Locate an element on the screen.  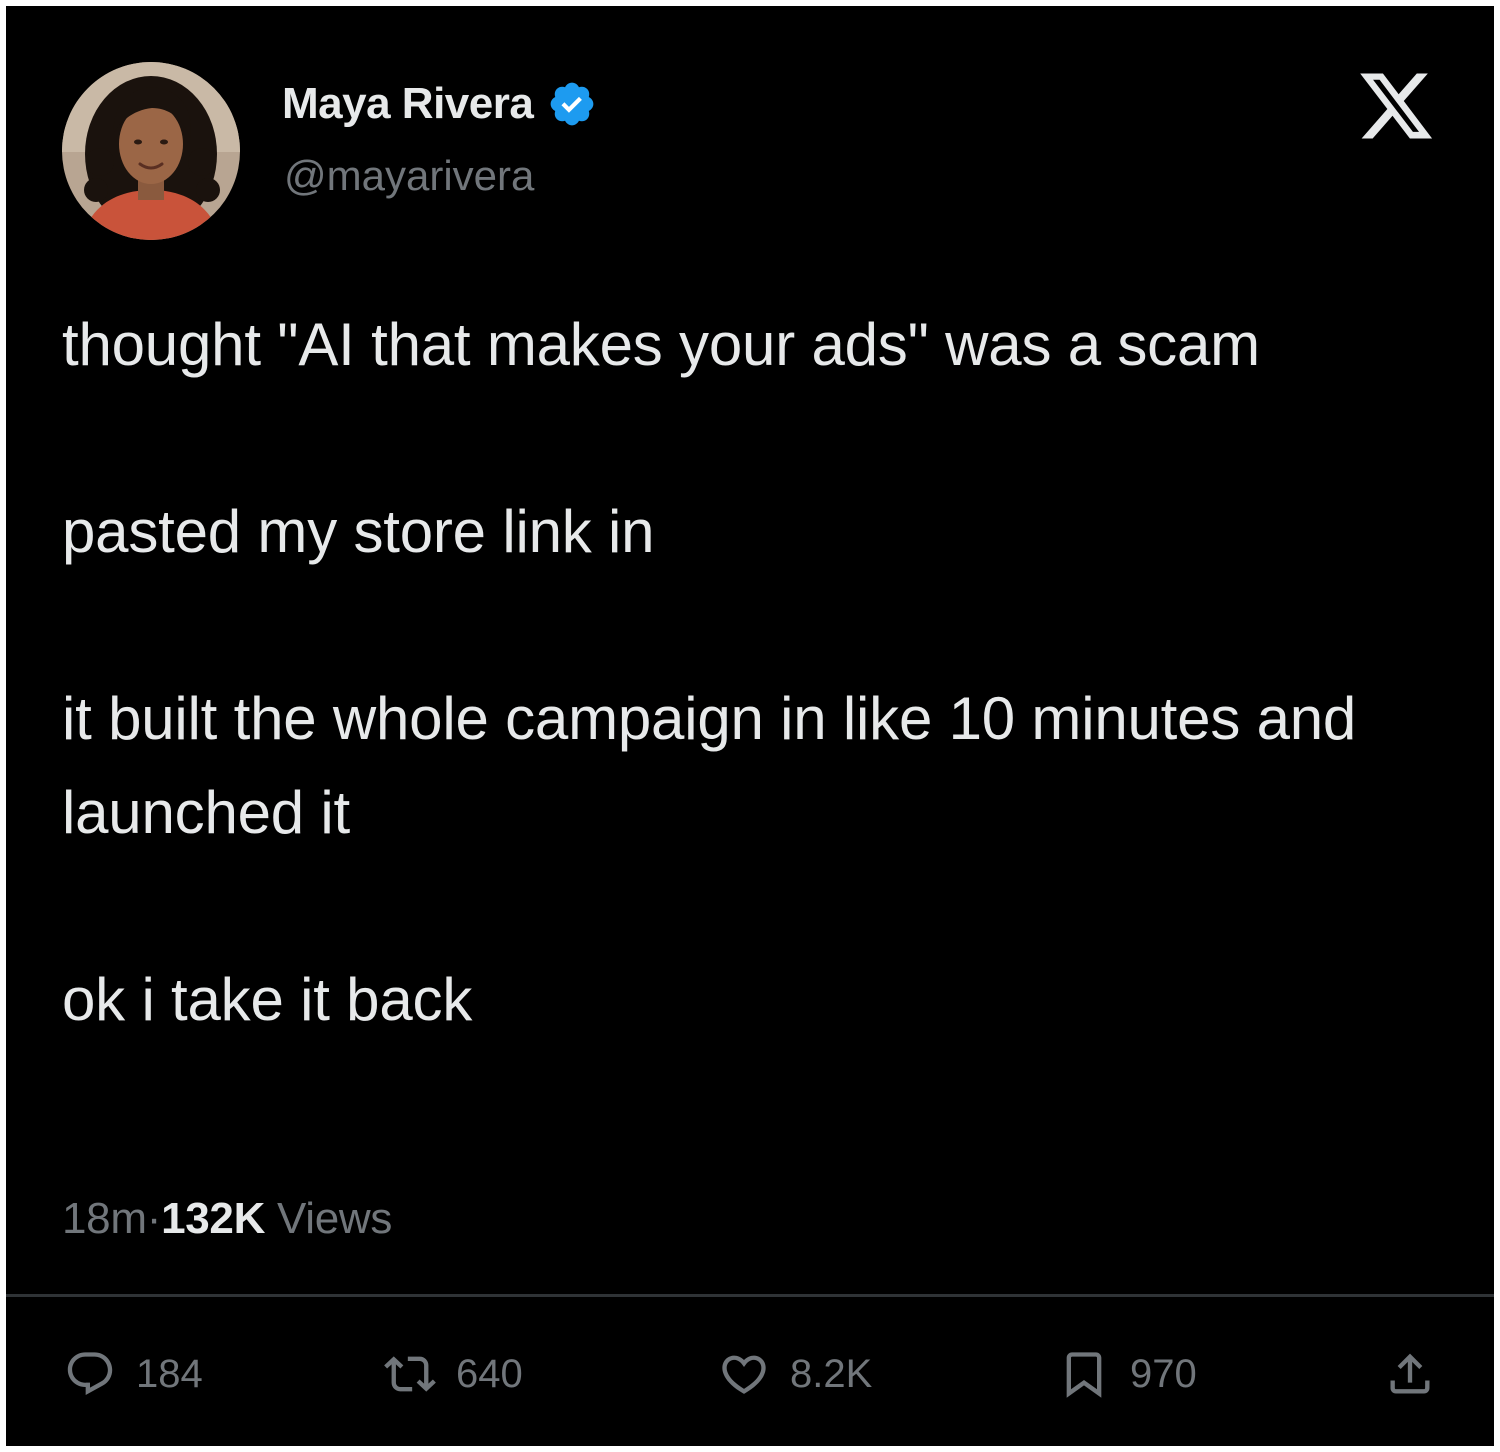
author-handle: @mayarivera is located at coordinates (409, 176).